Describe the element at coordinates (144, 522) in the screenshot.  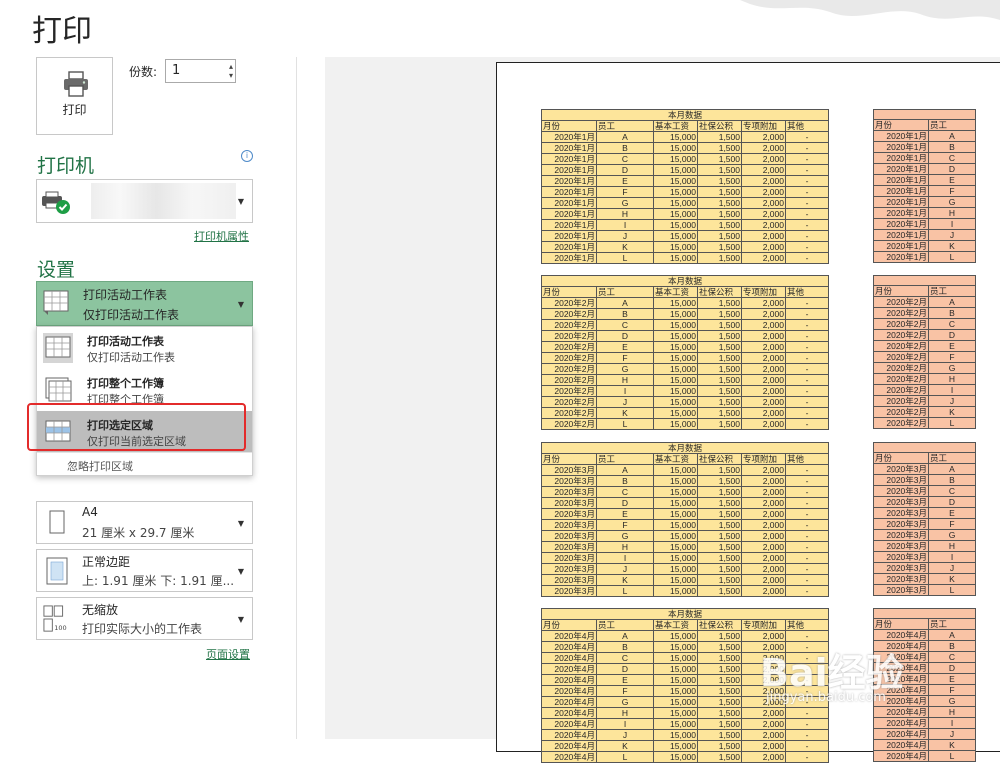
I see `paper-size-select: A4 21 厘米 x 29.7 厘米 ▼` at that location.